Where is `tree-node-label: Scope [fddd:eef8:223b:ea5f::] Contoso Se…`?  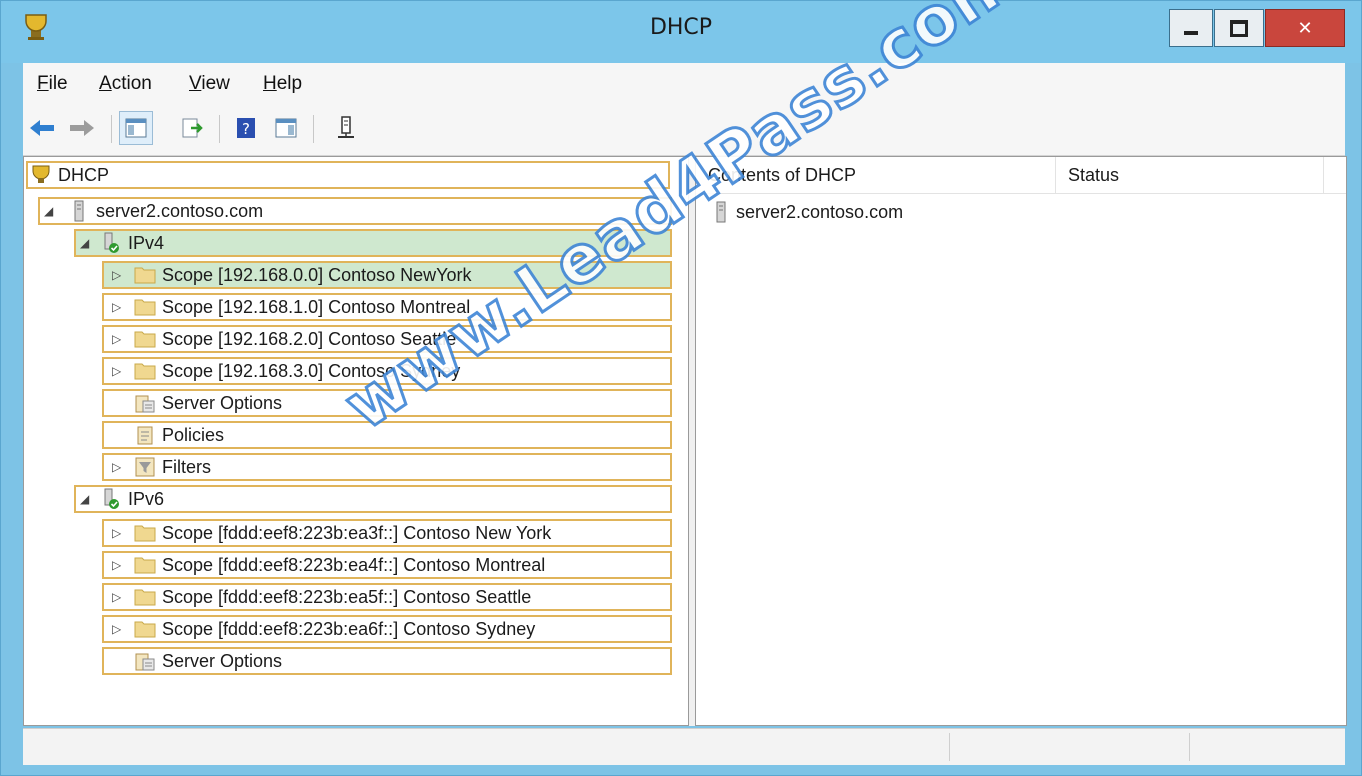 tree-node-label: Scope [fddd:eef8:223b:ea5f::] Contoso Se… is located at coordinates (347, 596).